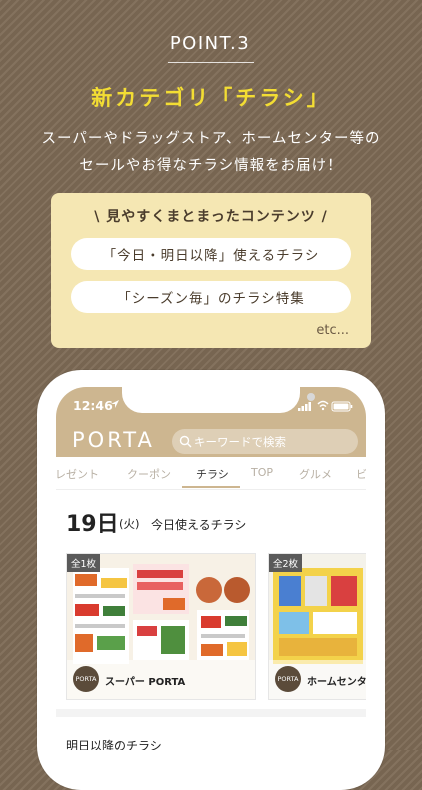 Image resolution: width=422 pixels, height=790 pixels. Describe the element at coordinates (286, 563) in the screenshot. I see `flyer-page-count-badge: 全2枚` at that location.